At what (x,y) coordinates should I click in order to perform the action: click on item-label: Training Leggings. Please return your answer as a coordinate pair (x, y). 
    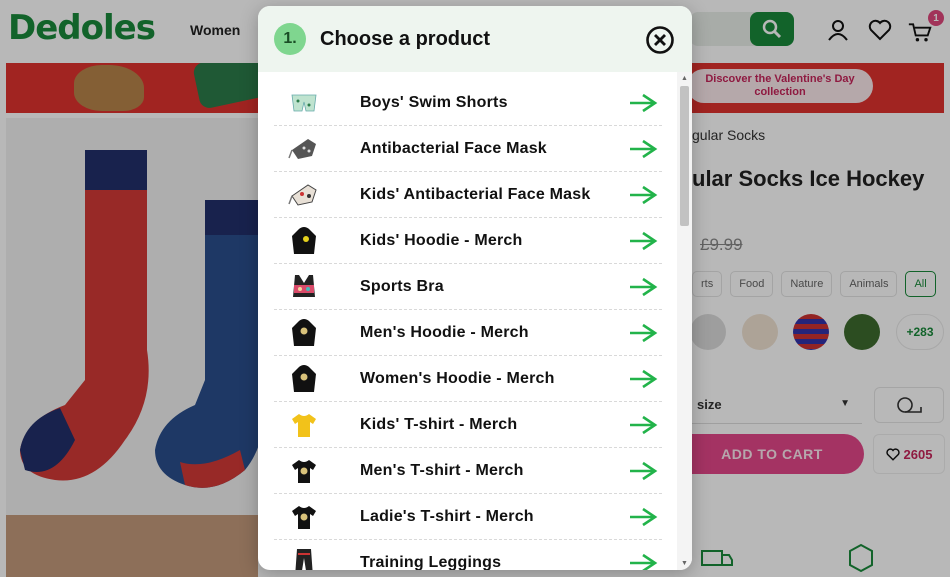
    Looking at the image, I should click on (431, 562).